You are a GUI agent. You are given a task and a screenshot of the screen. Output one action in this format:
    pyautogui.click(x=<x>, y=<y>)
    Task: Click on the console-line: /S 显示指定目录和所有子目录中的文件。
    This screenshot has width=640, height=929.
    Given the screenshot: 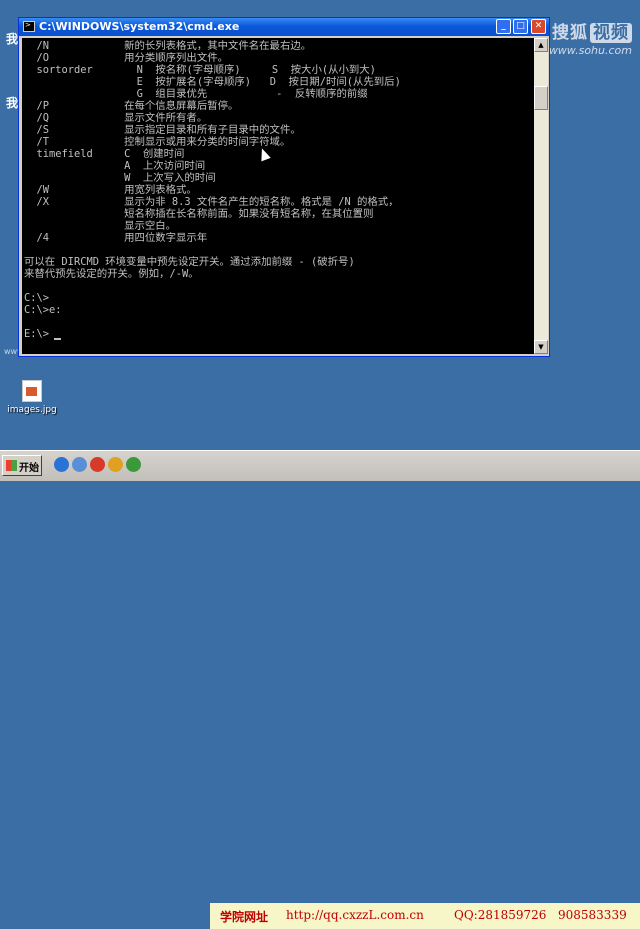 What is the action you would take?
    pyautogui.click(x=162, y=130)
    